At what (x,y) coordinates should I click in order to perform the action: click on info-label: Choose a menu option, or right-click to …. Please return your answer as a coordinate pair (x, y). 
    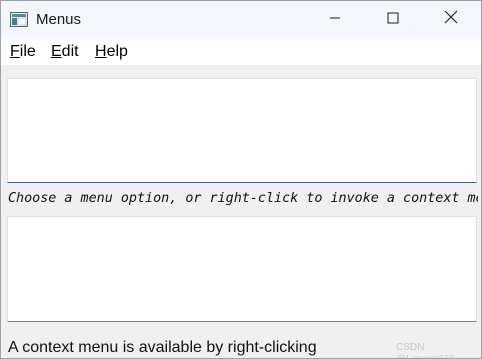
    Looking at the image, I should click on (243, 198).